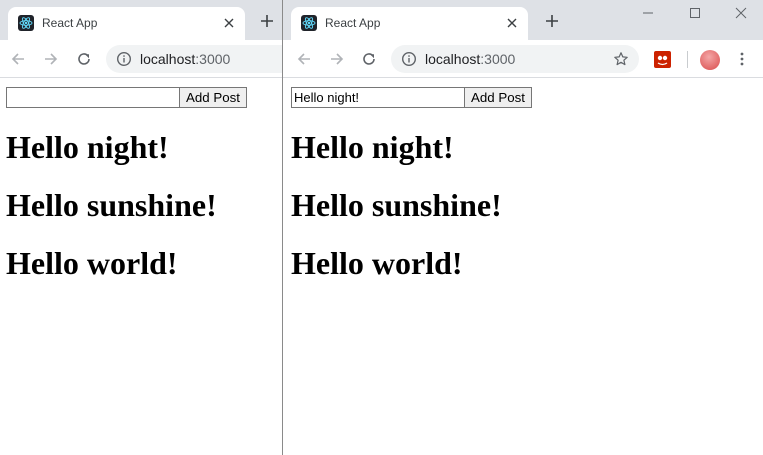 This screenshot has height=455, width=763. Describe the element at coordinates (741, 13) in the screenshot. I see `close-window-icon` at that location.